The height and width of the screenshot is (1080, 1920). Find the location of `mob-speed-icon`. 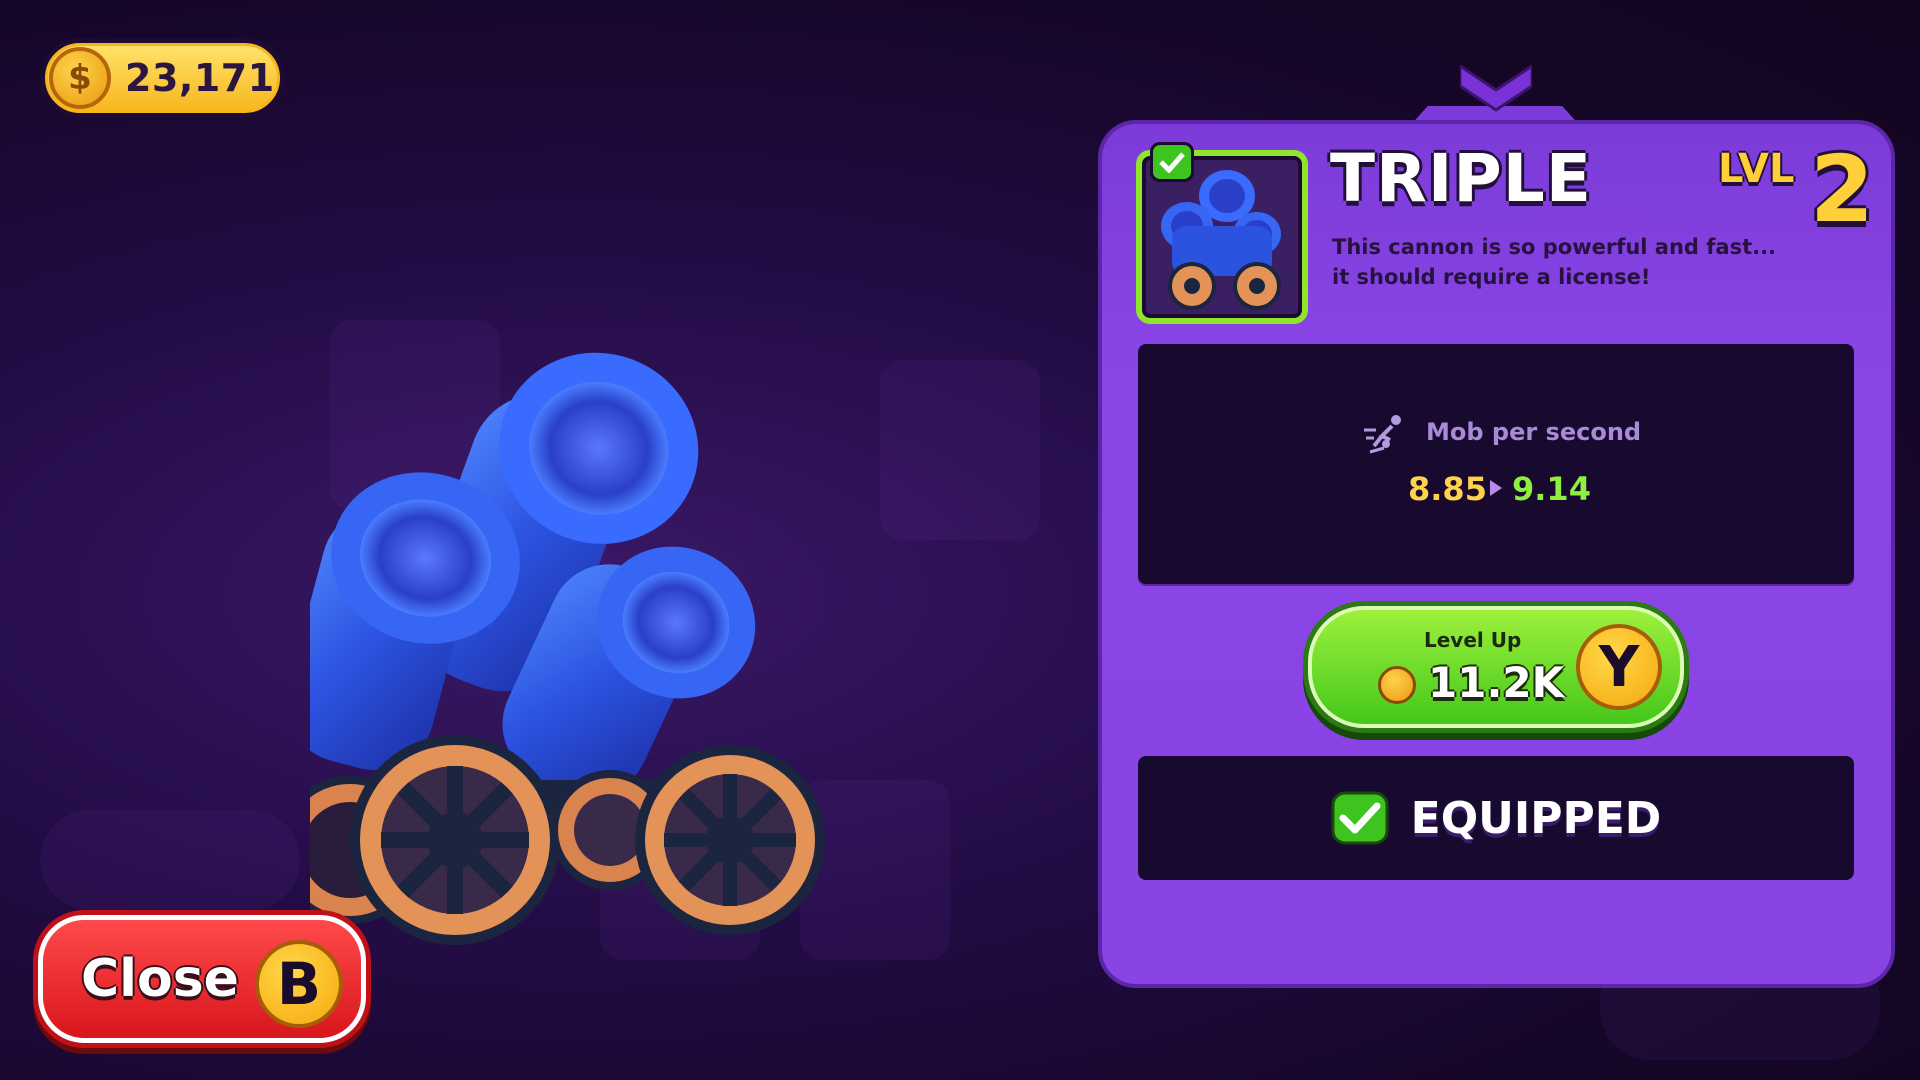

mob-speed-icon is located at coordinates (1382, 434).